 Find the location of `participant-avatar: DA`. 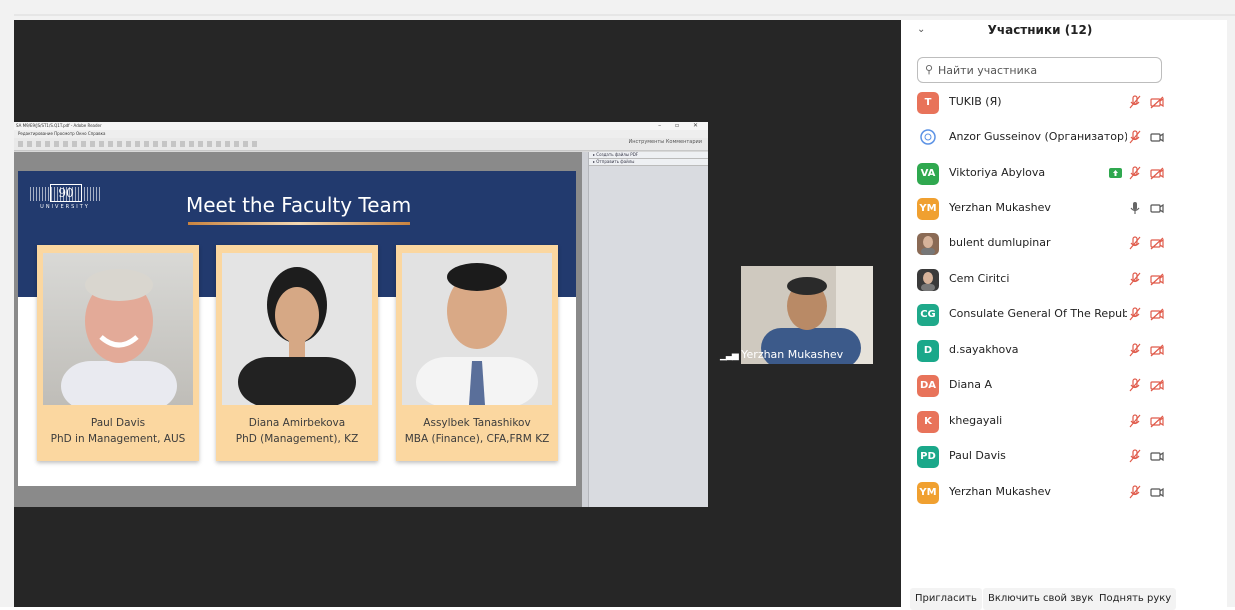

participant-avatar: DA is located at coordinates (928, 386).